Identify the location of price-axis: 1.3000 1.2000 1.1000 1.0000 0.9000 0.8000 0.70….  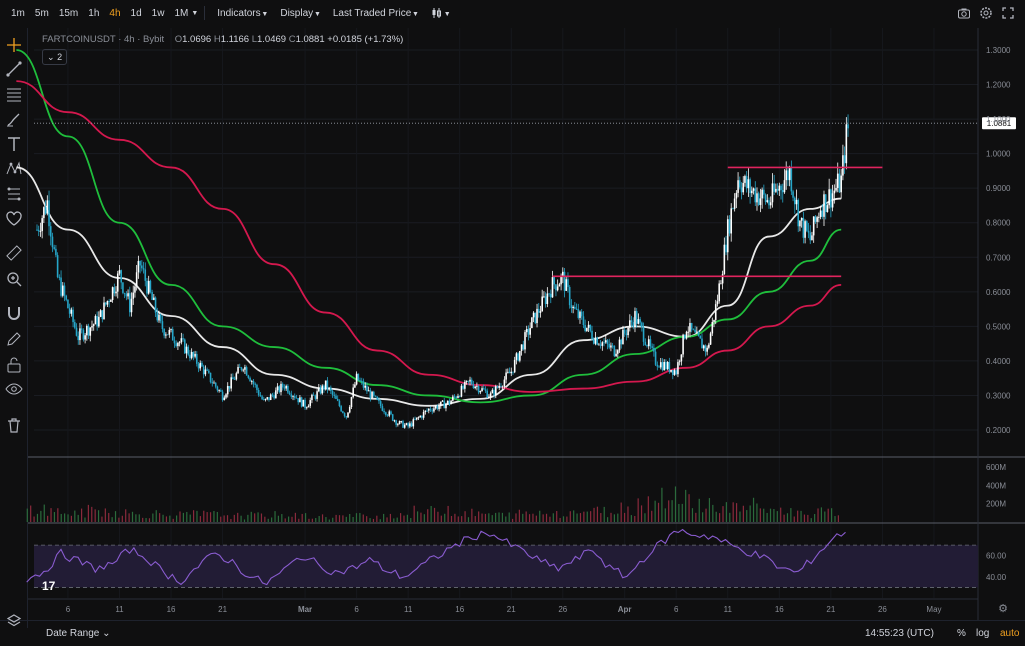
(994, 324).